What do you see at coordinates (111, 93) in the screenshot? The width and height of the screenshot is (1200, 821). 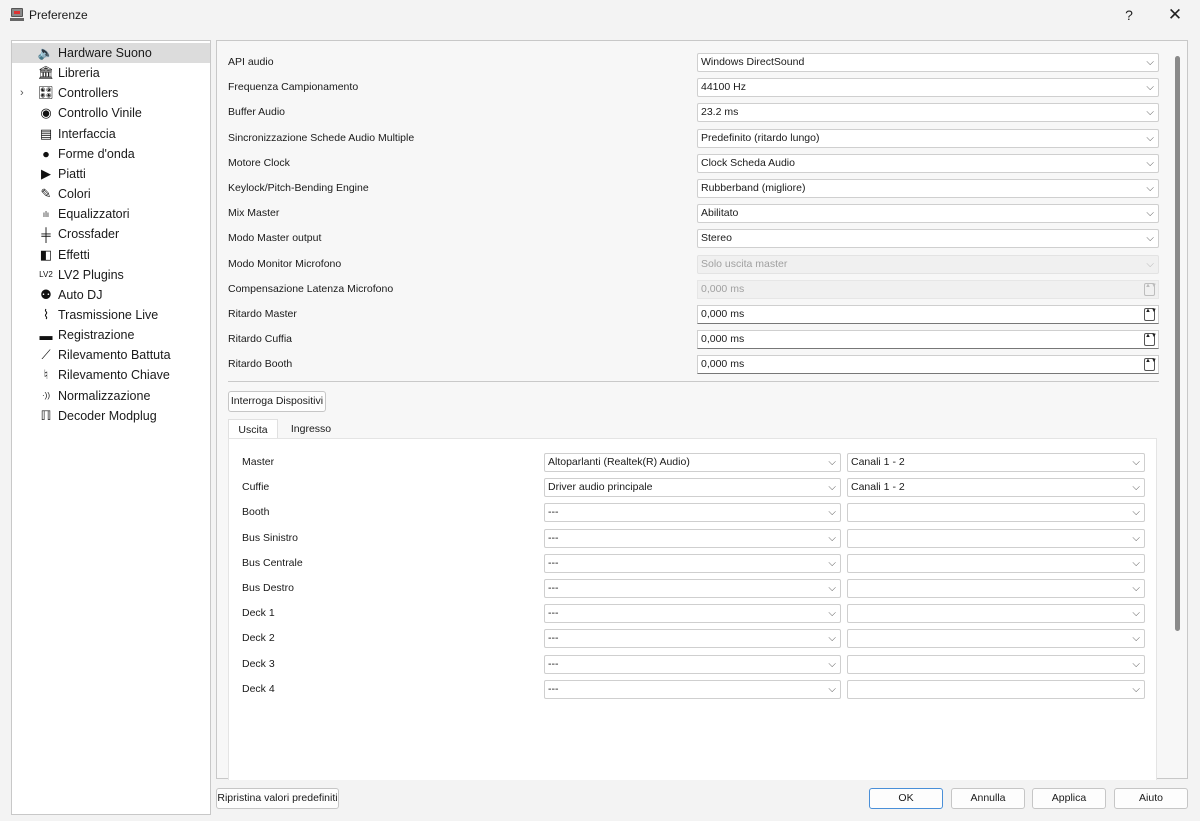 I see `sidebar-item-controllers: › 🎛 Controllers` at bounding box center [111, 93].